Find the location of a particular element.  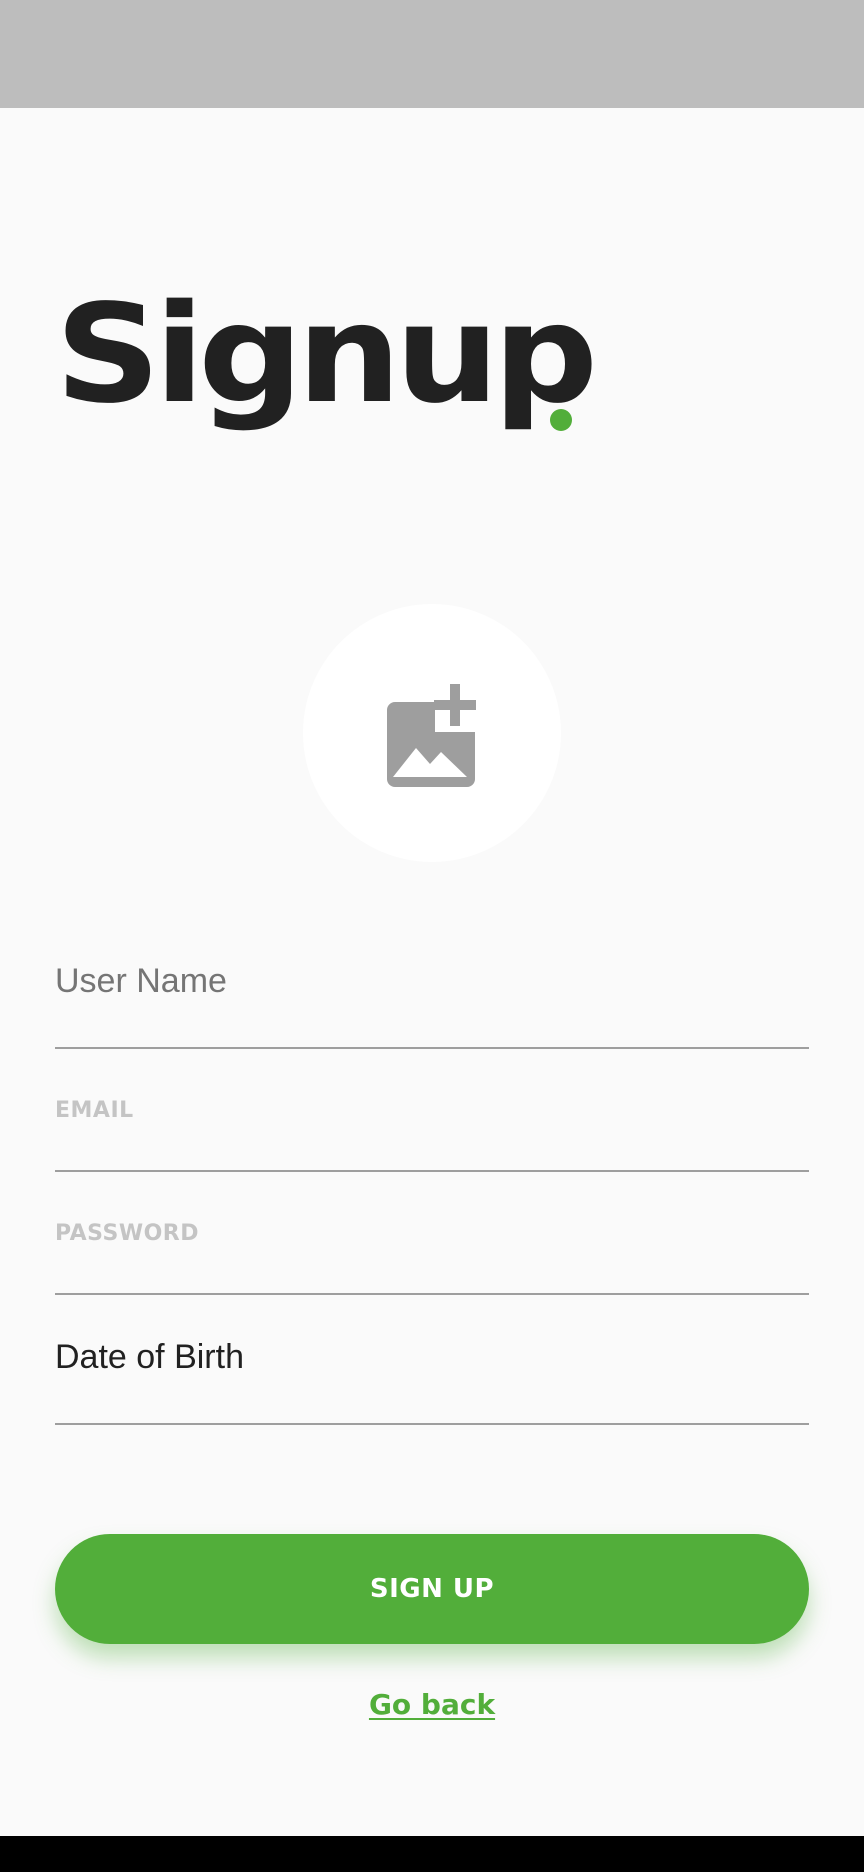

password-field: PASSWORD is located at coordinates (432, 1249).